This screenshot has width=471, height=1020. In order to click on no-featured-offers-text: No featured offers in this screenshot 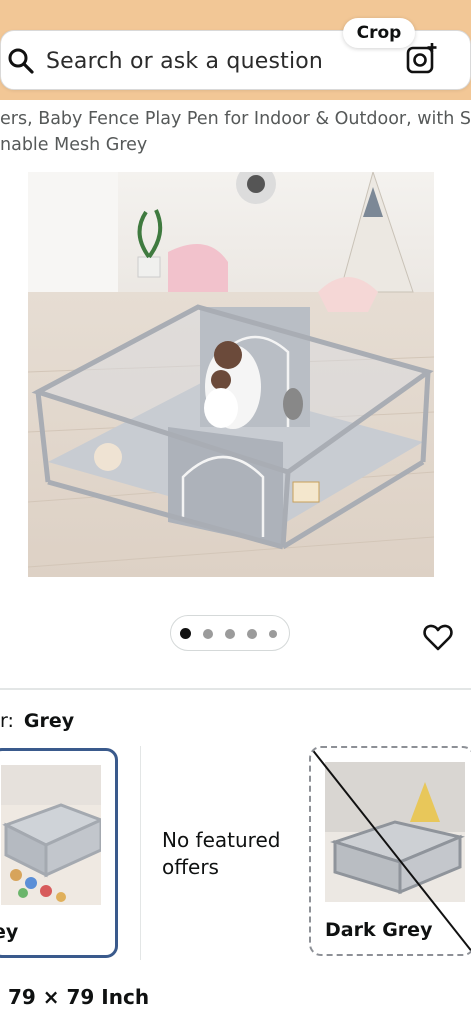, I will do `click(221, 853)`.